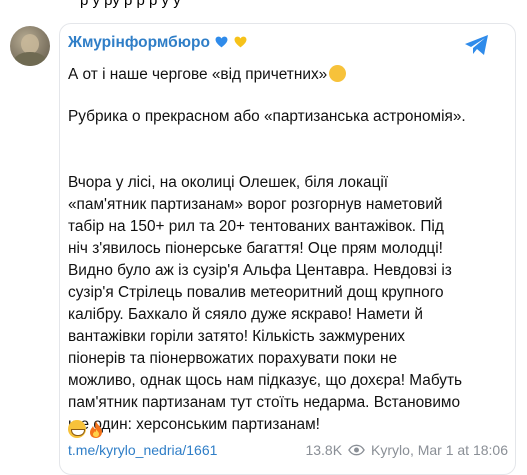 This screenshot has height=475, width=527. Describe the element at coordinates (356, 450) in the screenshot. I see `eye-icon` at that location.